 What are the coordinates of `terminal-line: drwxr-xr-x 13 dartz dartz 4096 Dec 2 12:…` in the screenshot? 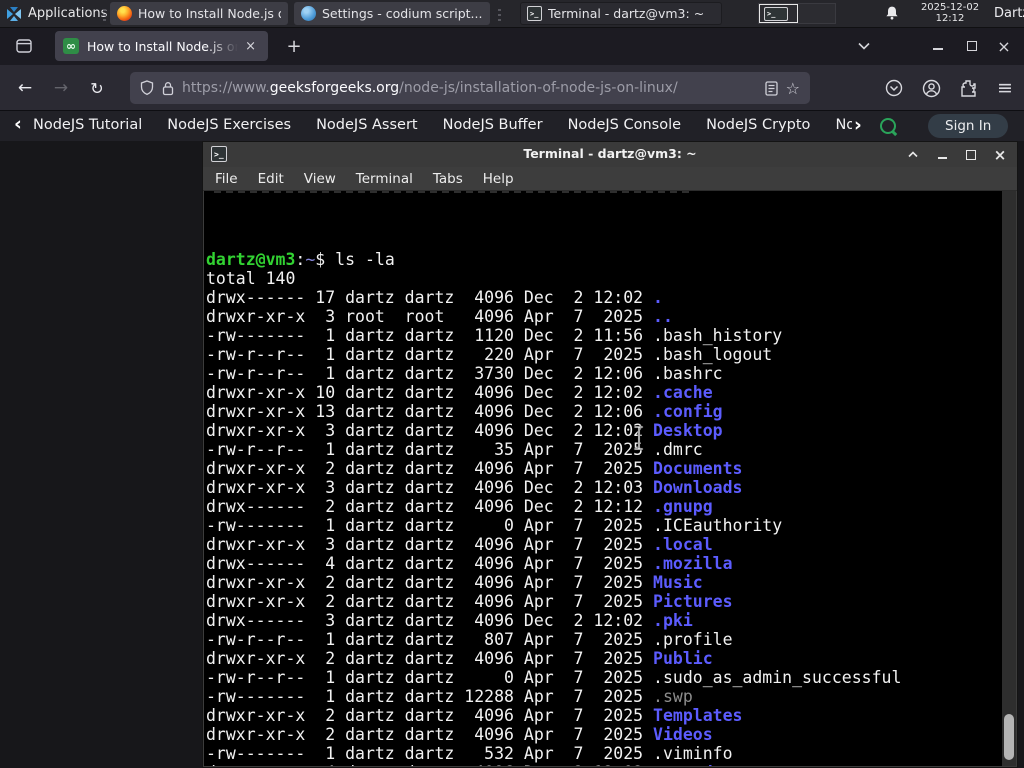 It's located at (464, 411).